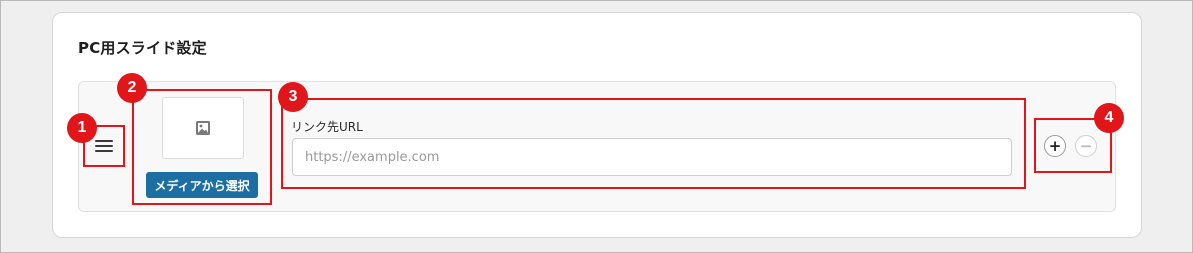 Image resolution: width=1193 pixels, height=253 pixels. I want to click on callout-badge-1: 1, so click(82, 128).